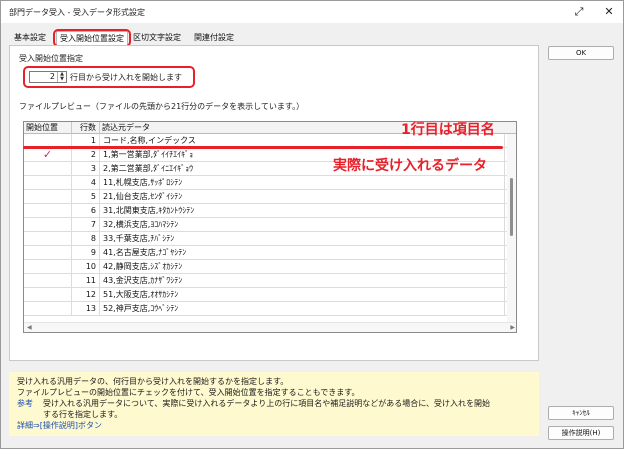 The image size is (624, 449). Describe the element at coordinates (29, 327) in the screenshot. I see `scroll-left-icon: ◀` at that location.